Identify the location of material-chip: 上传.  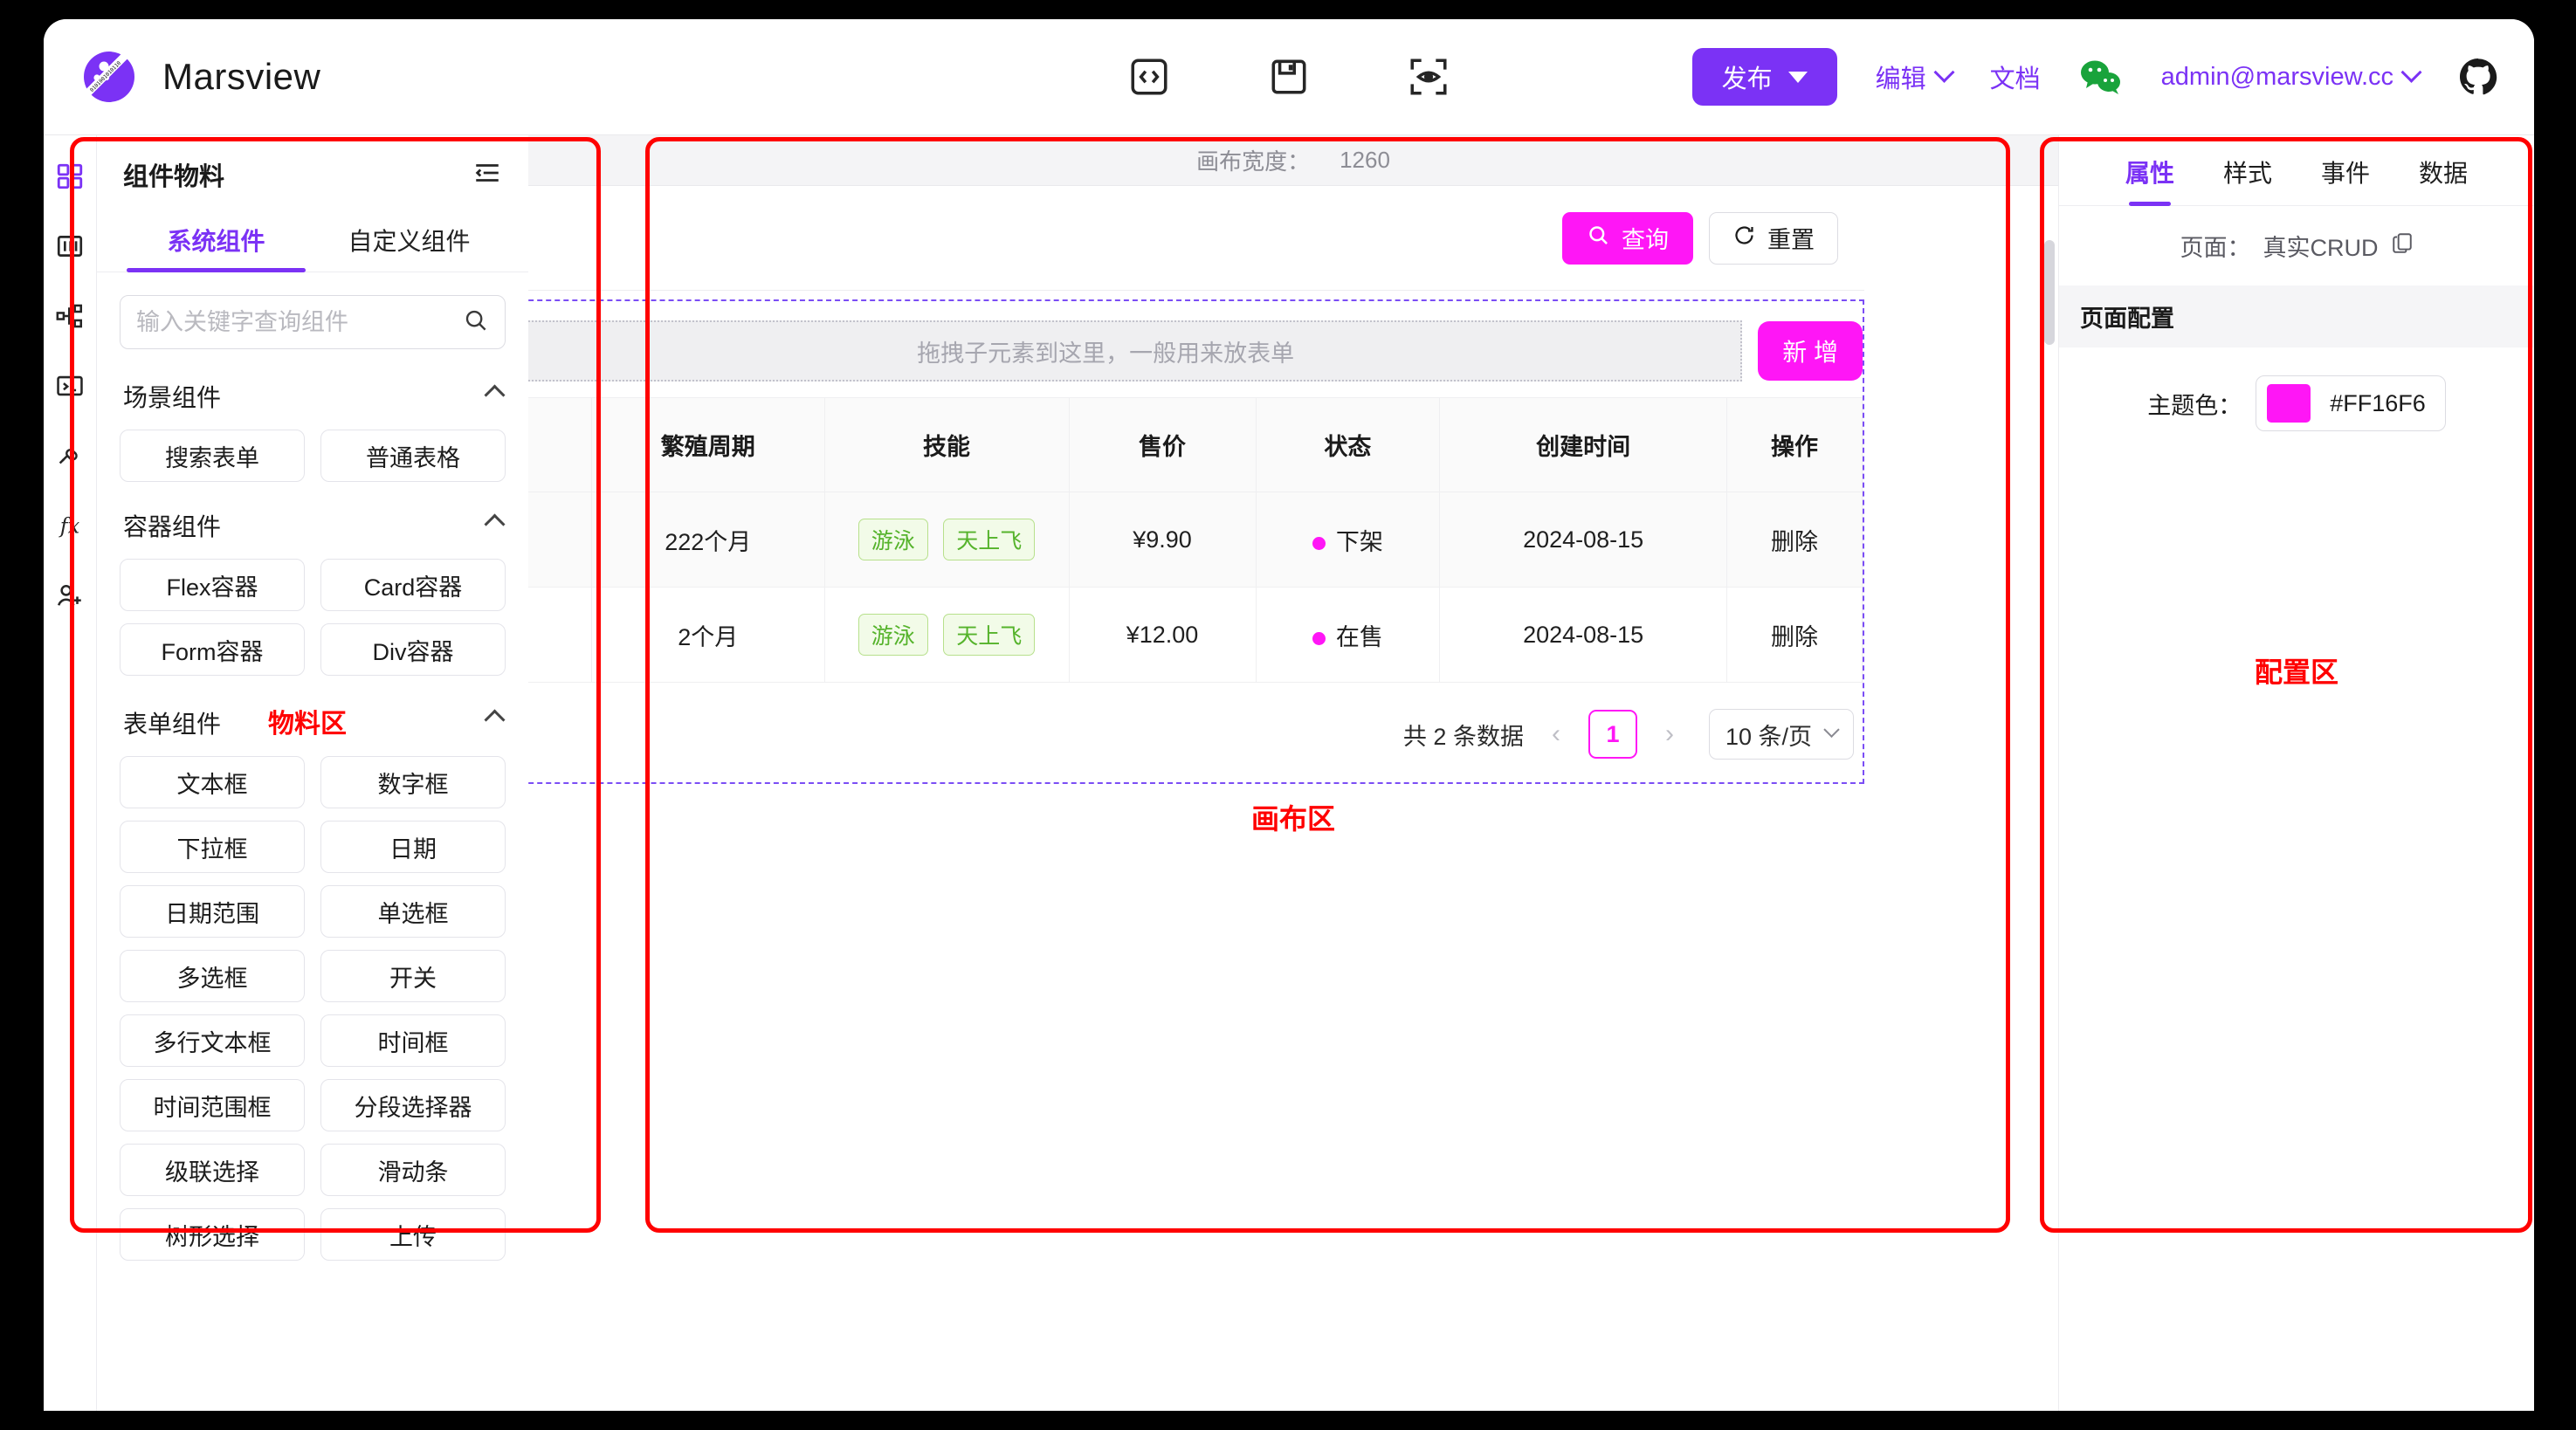
(413, 1235).